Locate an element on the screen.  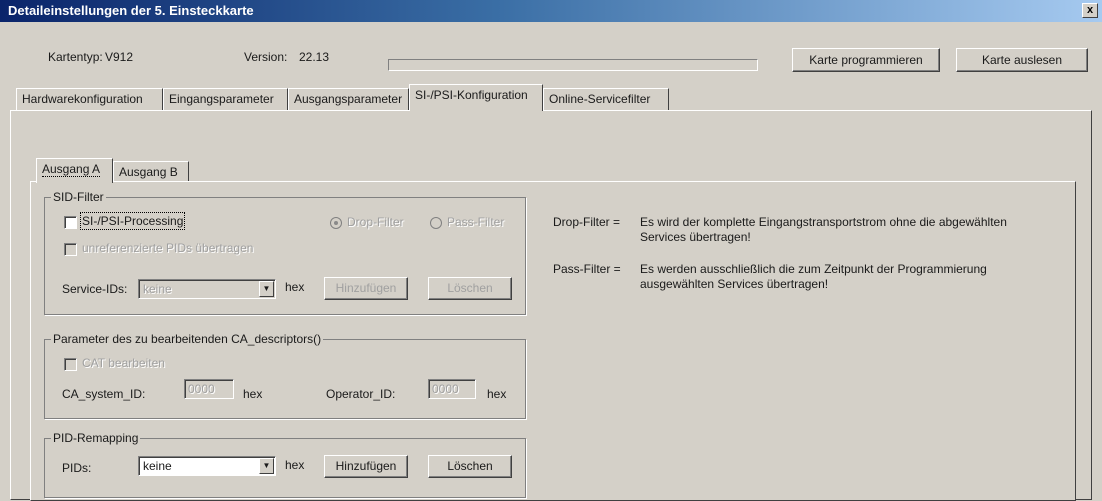
ca-system-id-label: CA_system_ID: is located at coordinates (104, 394).